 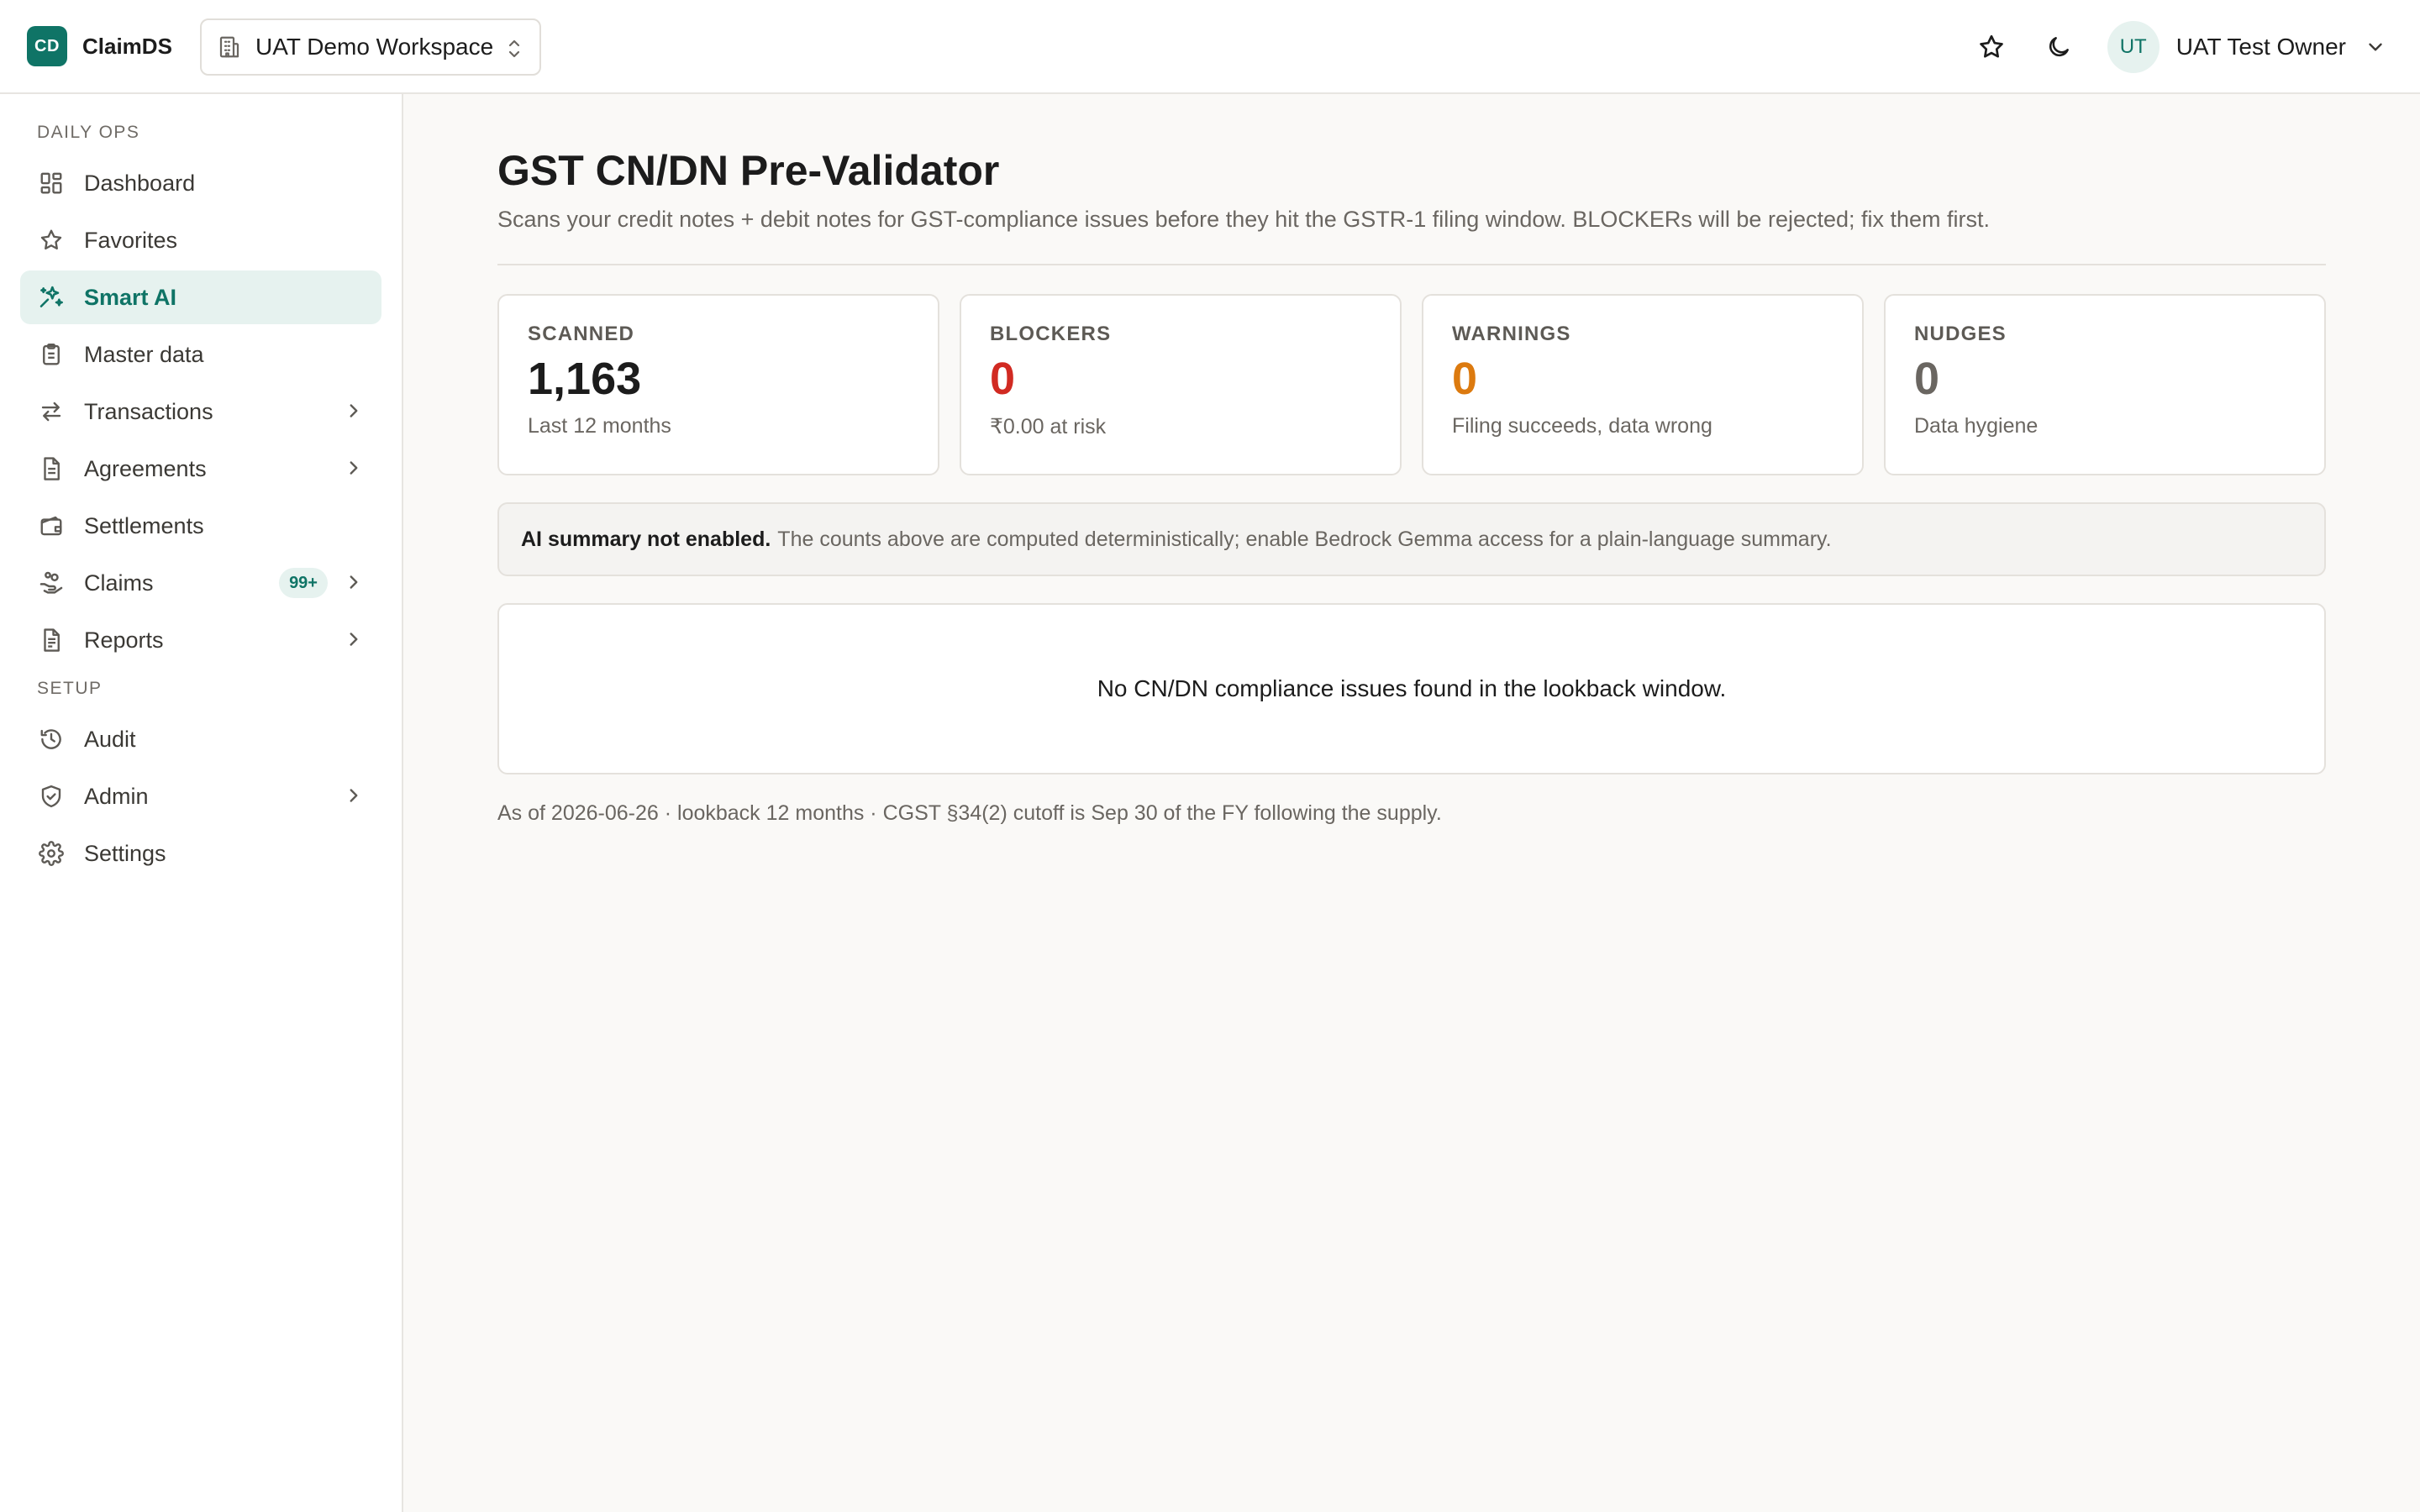 What do you see at coordinates (585, 379) in the screenshot?
I see `stat-value: 1,163` at bounding box center [585, 379].